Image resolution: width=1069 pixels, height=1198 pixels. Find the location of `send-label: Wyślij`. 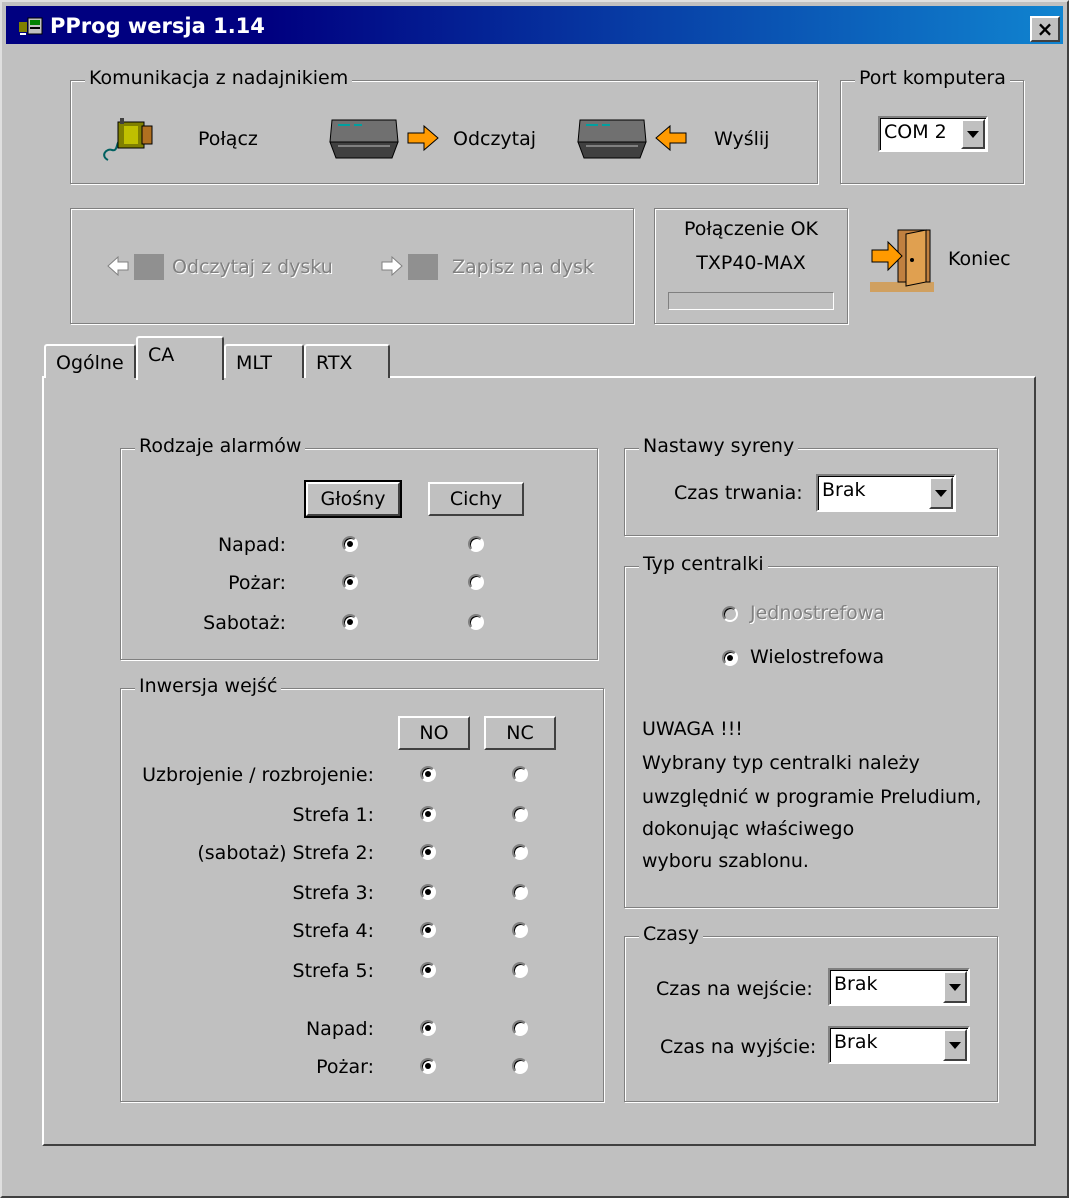

send-label: Wyślij is located at coordinates (741, 139).